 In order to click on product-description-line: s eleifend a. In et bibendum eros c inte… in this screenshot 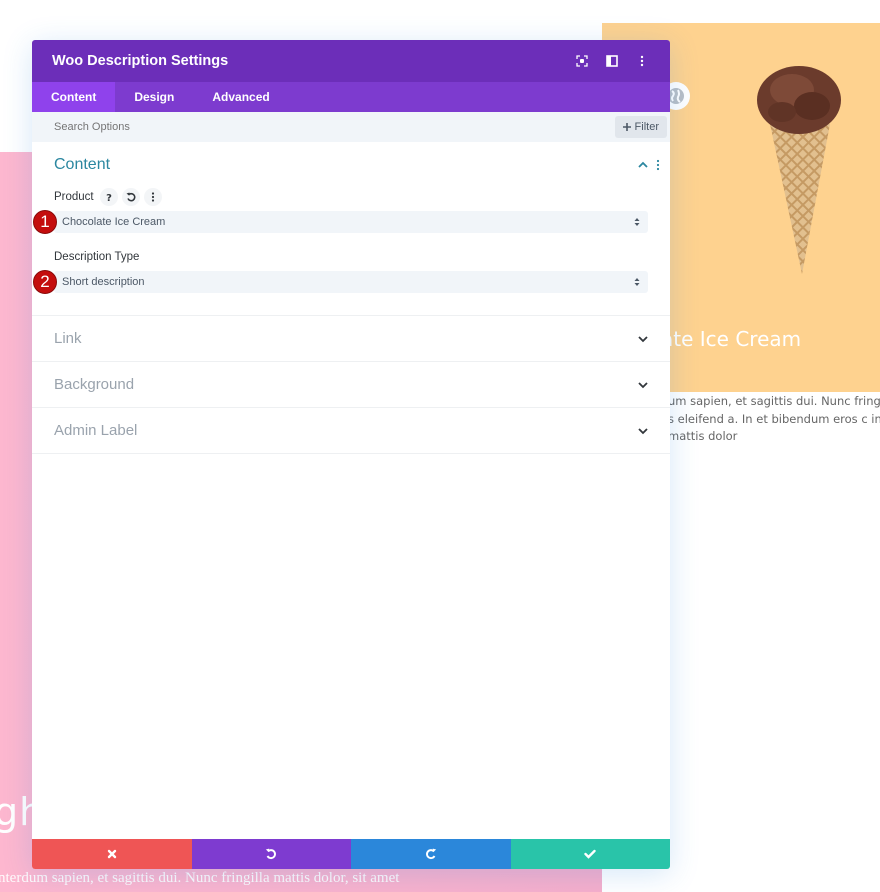, I will do `click(774, 418)`.